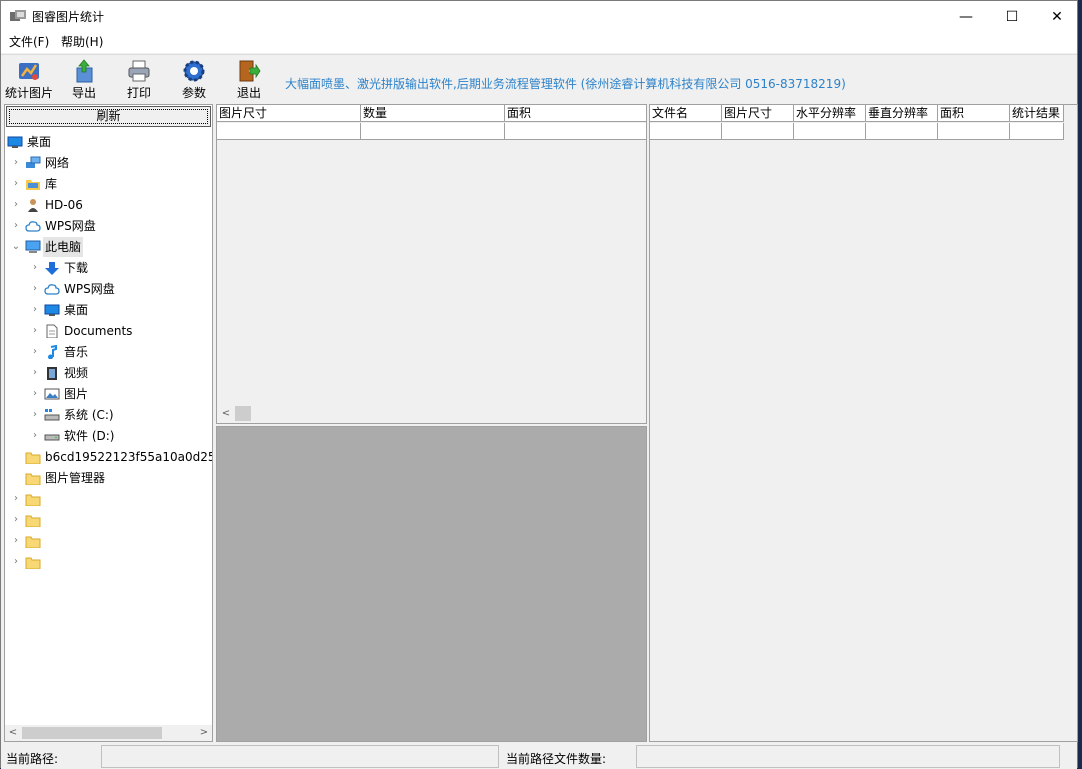 The height and width of the screenshot is (769, 1082). I want to click on column-header-image-size: 图片尺寸, so click(758, 113).